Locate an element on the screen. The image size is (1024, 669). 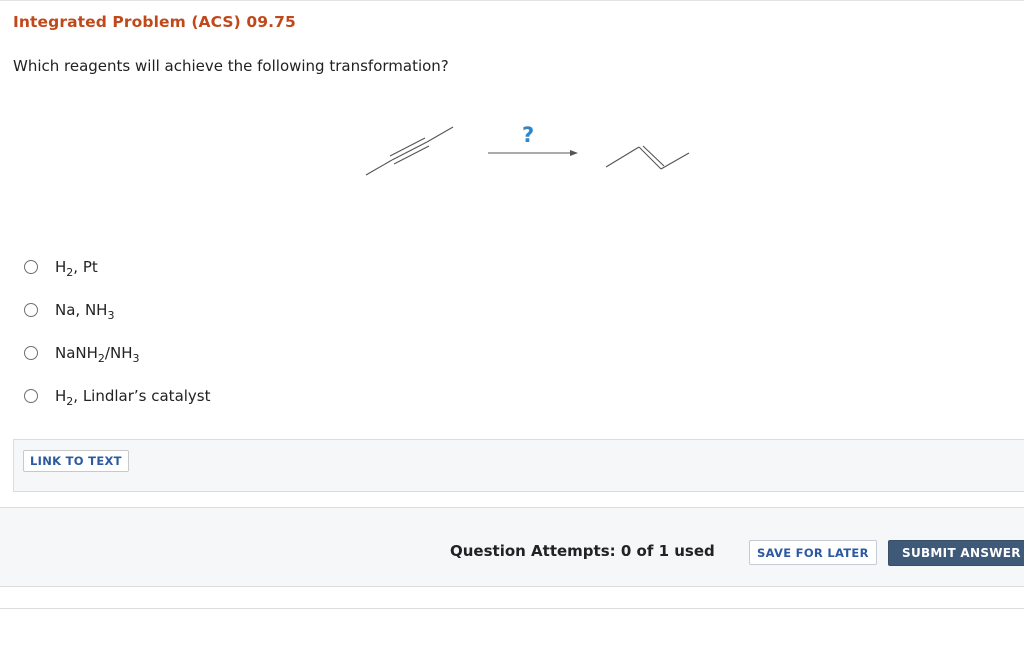
answer-option-3: NaNH2/NH3 is located at coordinates (81, 353).